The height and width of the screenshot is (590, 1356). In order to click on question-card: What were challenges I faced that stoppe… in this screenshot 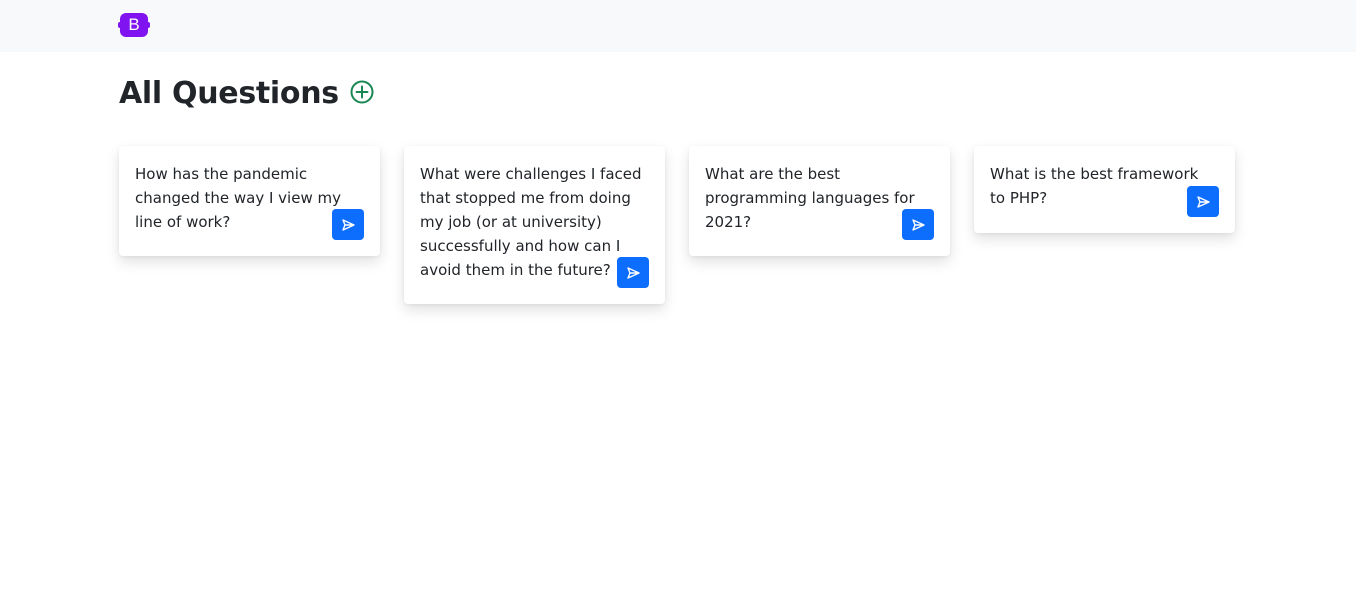, I will do `click(534, 225)`.